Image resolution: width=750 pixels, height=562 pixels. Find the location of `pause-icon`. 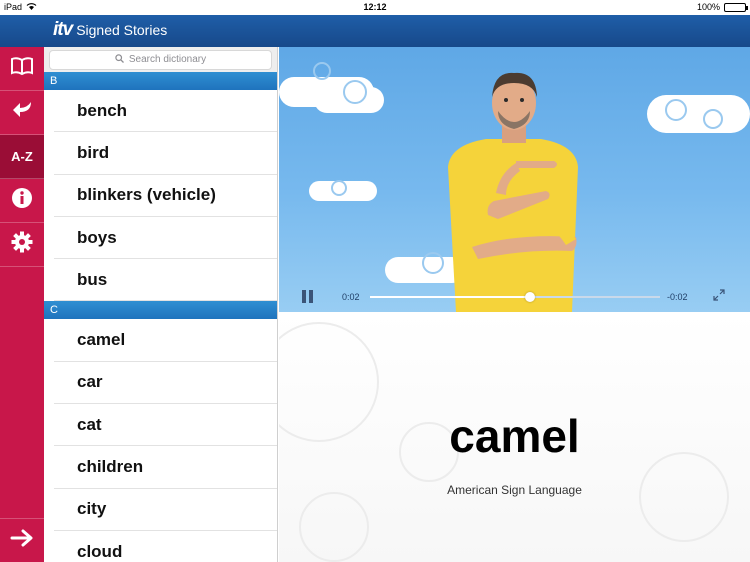

pause-icon is located at coordinates (304, 296).